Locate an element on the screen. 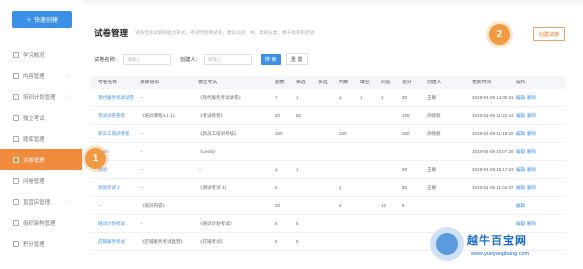 Image resolution: width=583 pixels, height=269 pixels. cell-exam: -- is located at coordinates (199, 169).